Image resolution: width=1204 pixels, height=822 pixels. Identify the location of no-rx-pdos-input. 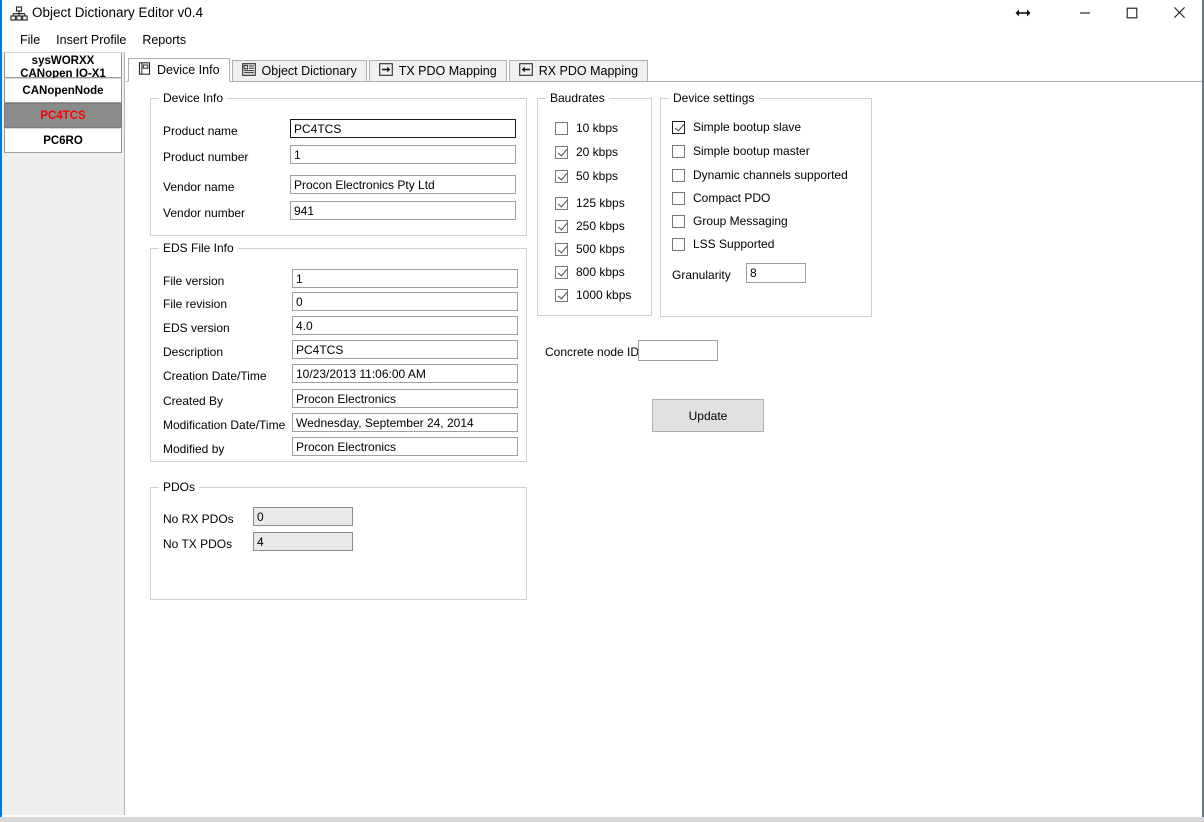
(303, 516).